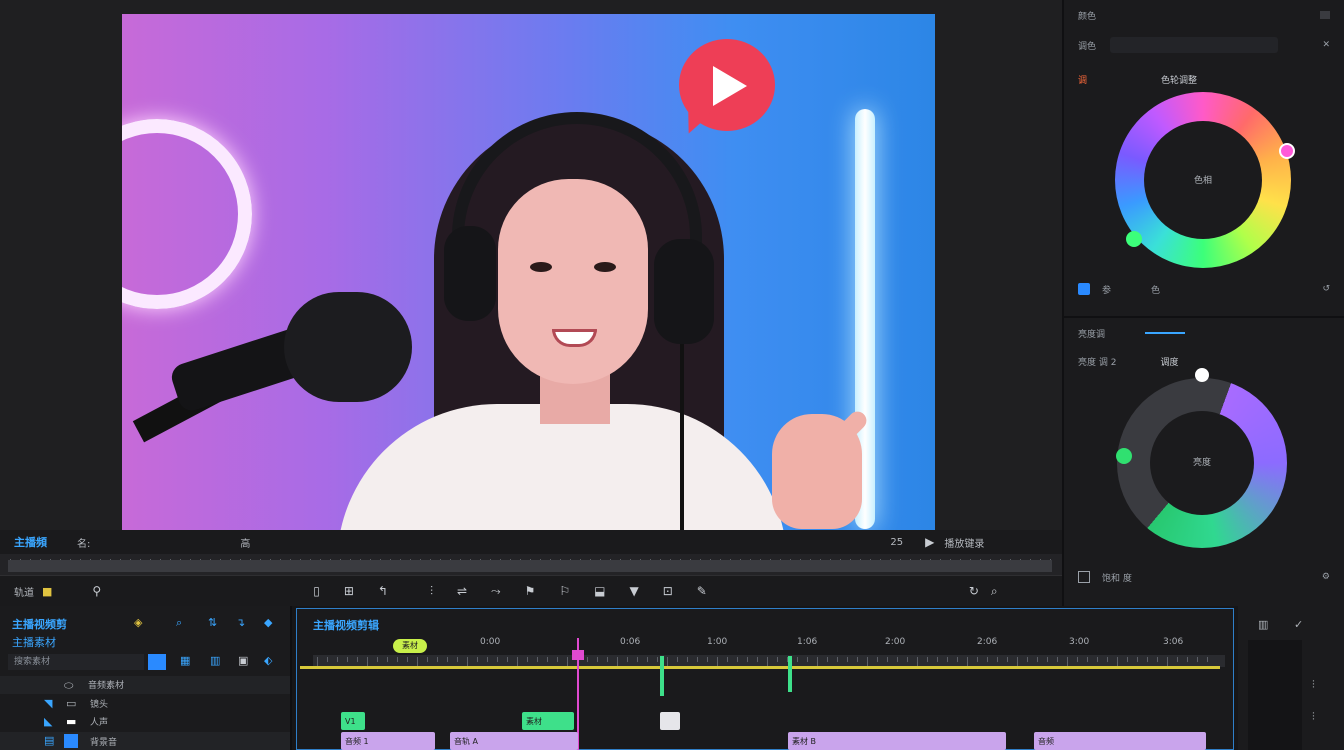 This screenshot has height=750, width=1344. What do you see at coordinates (349, 591) in the screenshot?
I see `split-icon: ⊞` at bounding box center [349, 591].